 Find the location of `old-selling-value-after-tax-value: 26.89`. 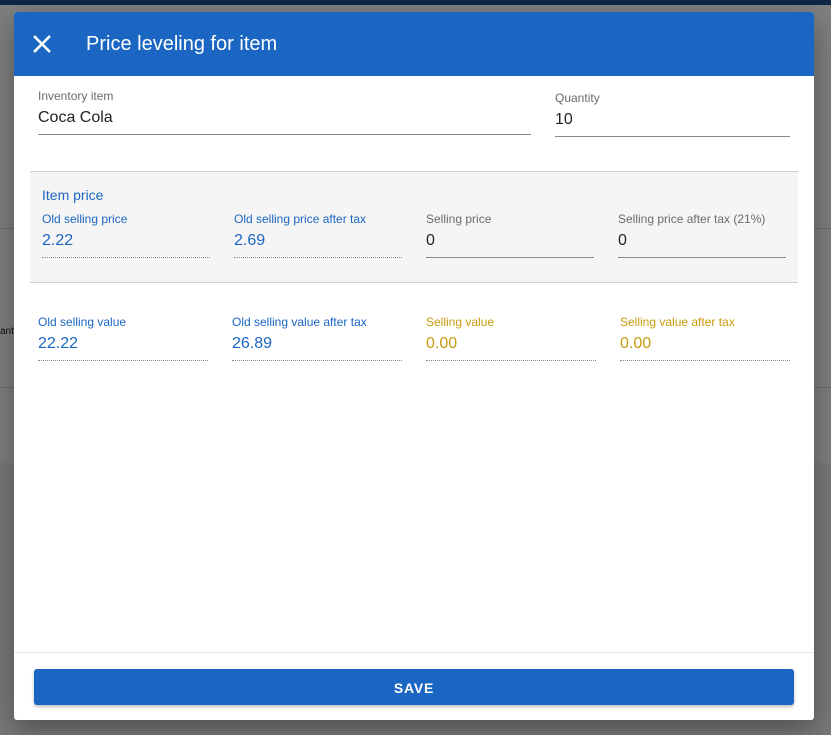

old-selling-value-after-tax-value: 26.89 is located at coordinates (317, 347).